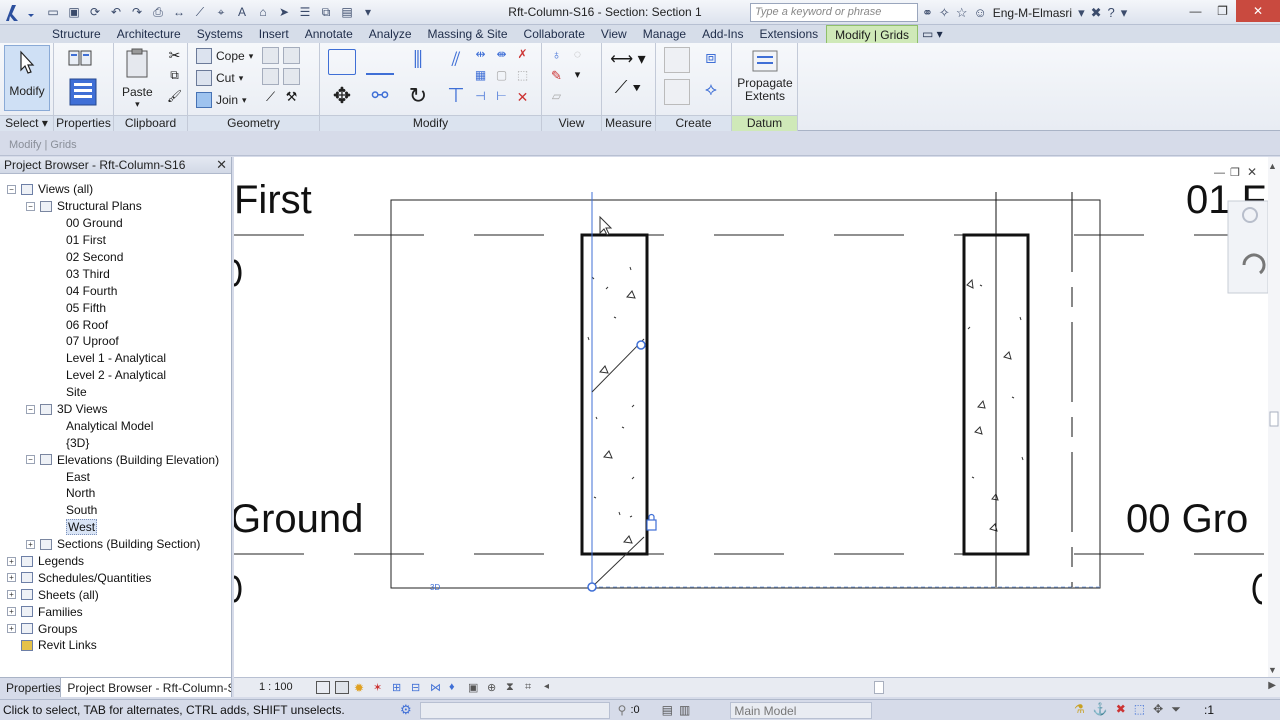  I want to click on active-workset-dropdown, so click(514, 710).